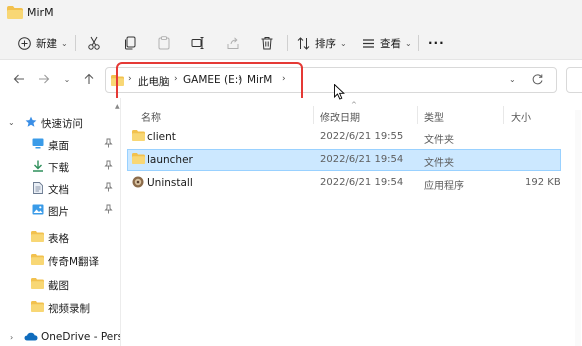 The height and width of the screenshot is (346, 582). I want to click on up-button, so click(89, 79).